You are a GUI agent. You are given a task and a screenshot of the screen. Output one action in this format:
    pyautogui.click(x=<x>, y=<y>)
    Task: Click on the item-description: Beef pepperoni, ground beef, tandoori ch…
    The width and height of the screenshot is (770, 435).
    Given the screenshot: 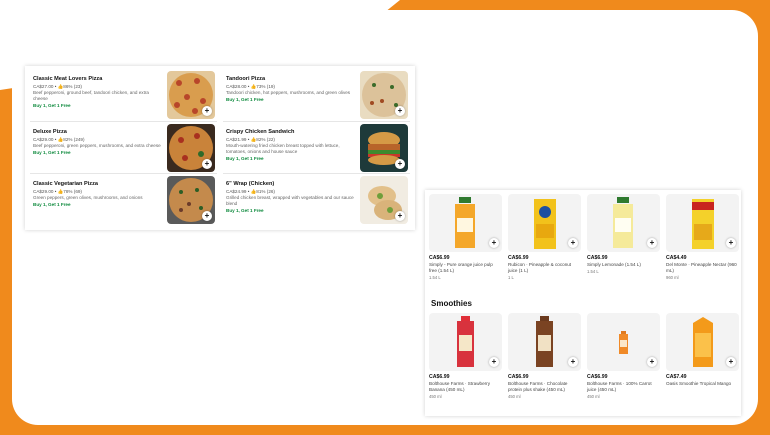 What is the action you would take?
    pyautogui.click(x=91, y=95)
    